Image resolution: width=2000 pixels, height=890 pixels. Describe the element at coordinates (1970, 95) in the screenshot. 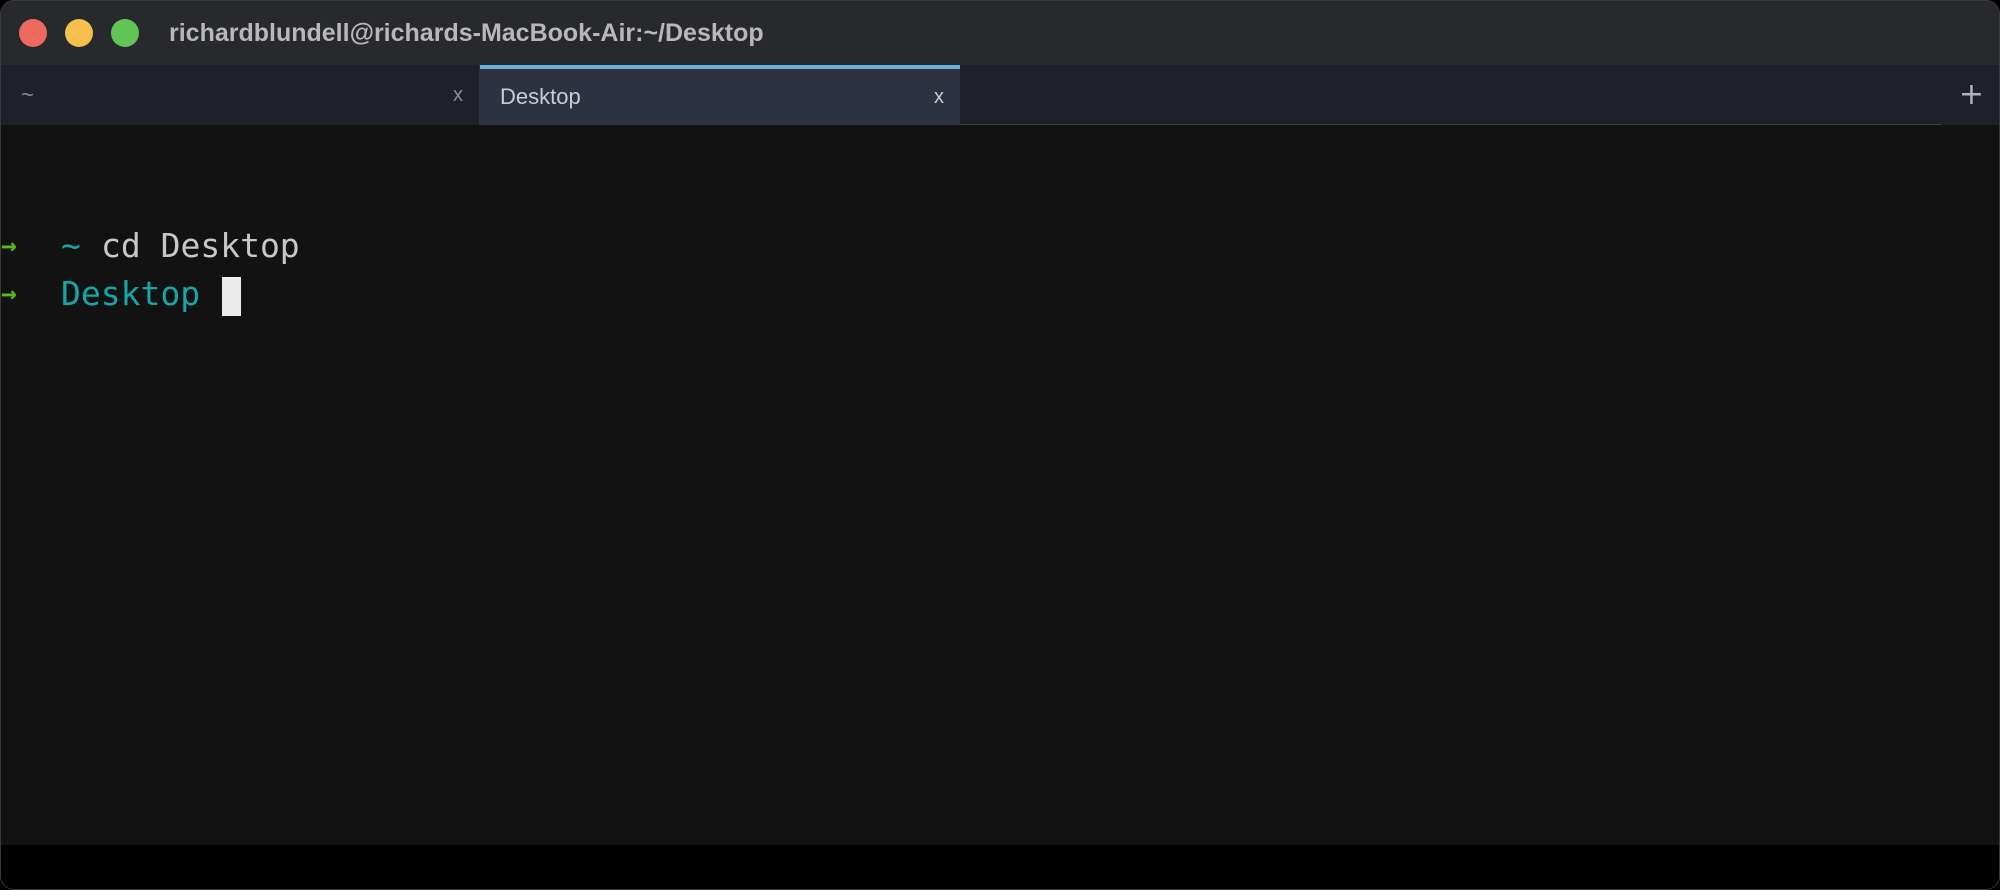

I see `new-tab-button: +` at that location.